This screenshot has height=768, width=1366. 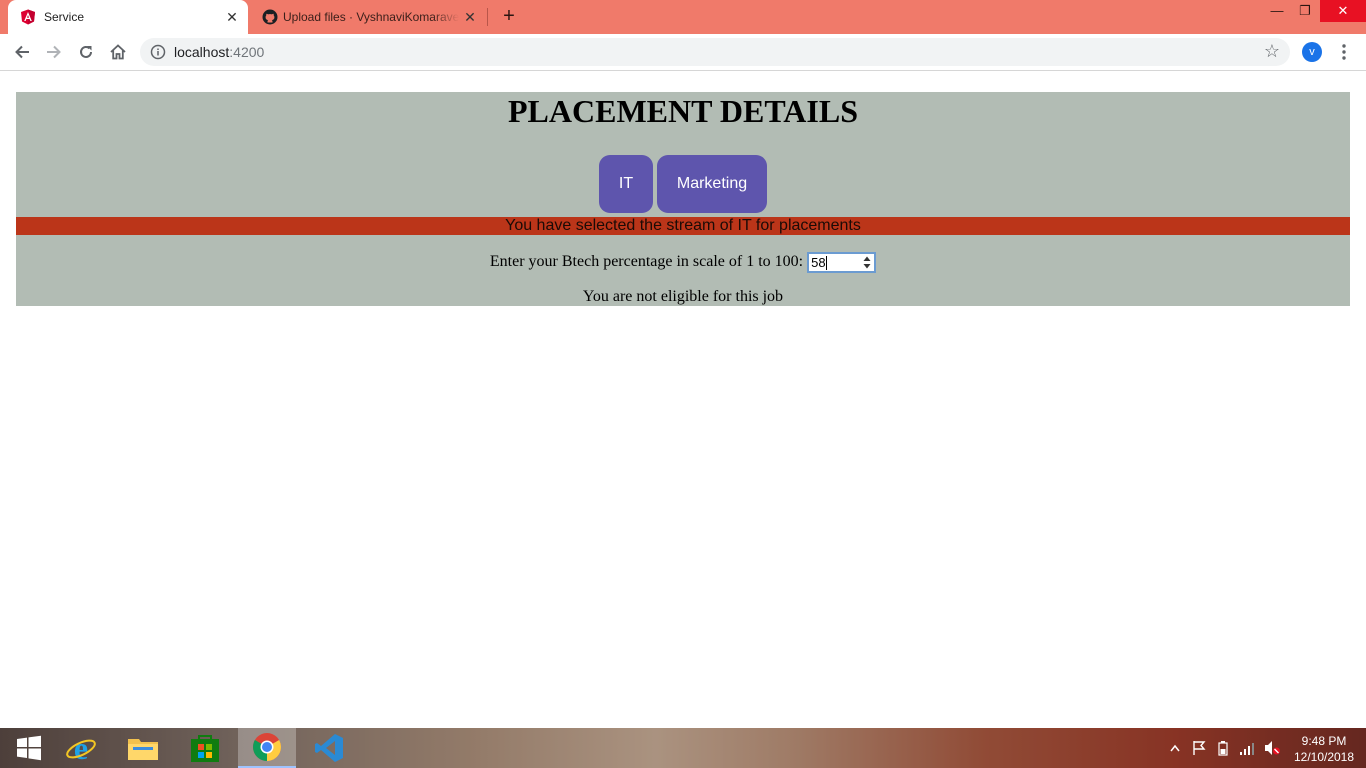 I want to click on profile-avatar: v, so click(x=1312, y=52).